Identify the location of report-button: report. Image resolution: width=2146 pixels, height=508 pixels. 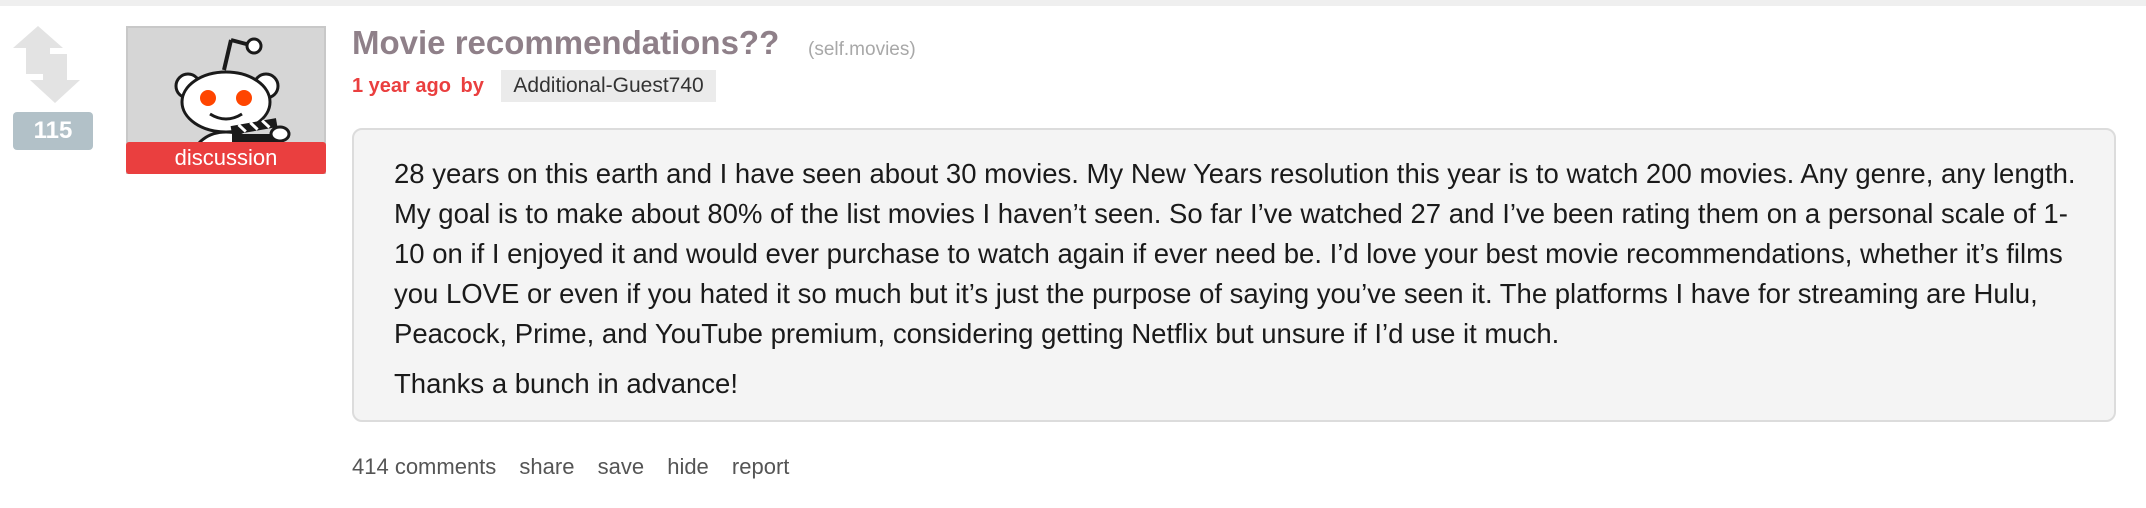
(760, 466).